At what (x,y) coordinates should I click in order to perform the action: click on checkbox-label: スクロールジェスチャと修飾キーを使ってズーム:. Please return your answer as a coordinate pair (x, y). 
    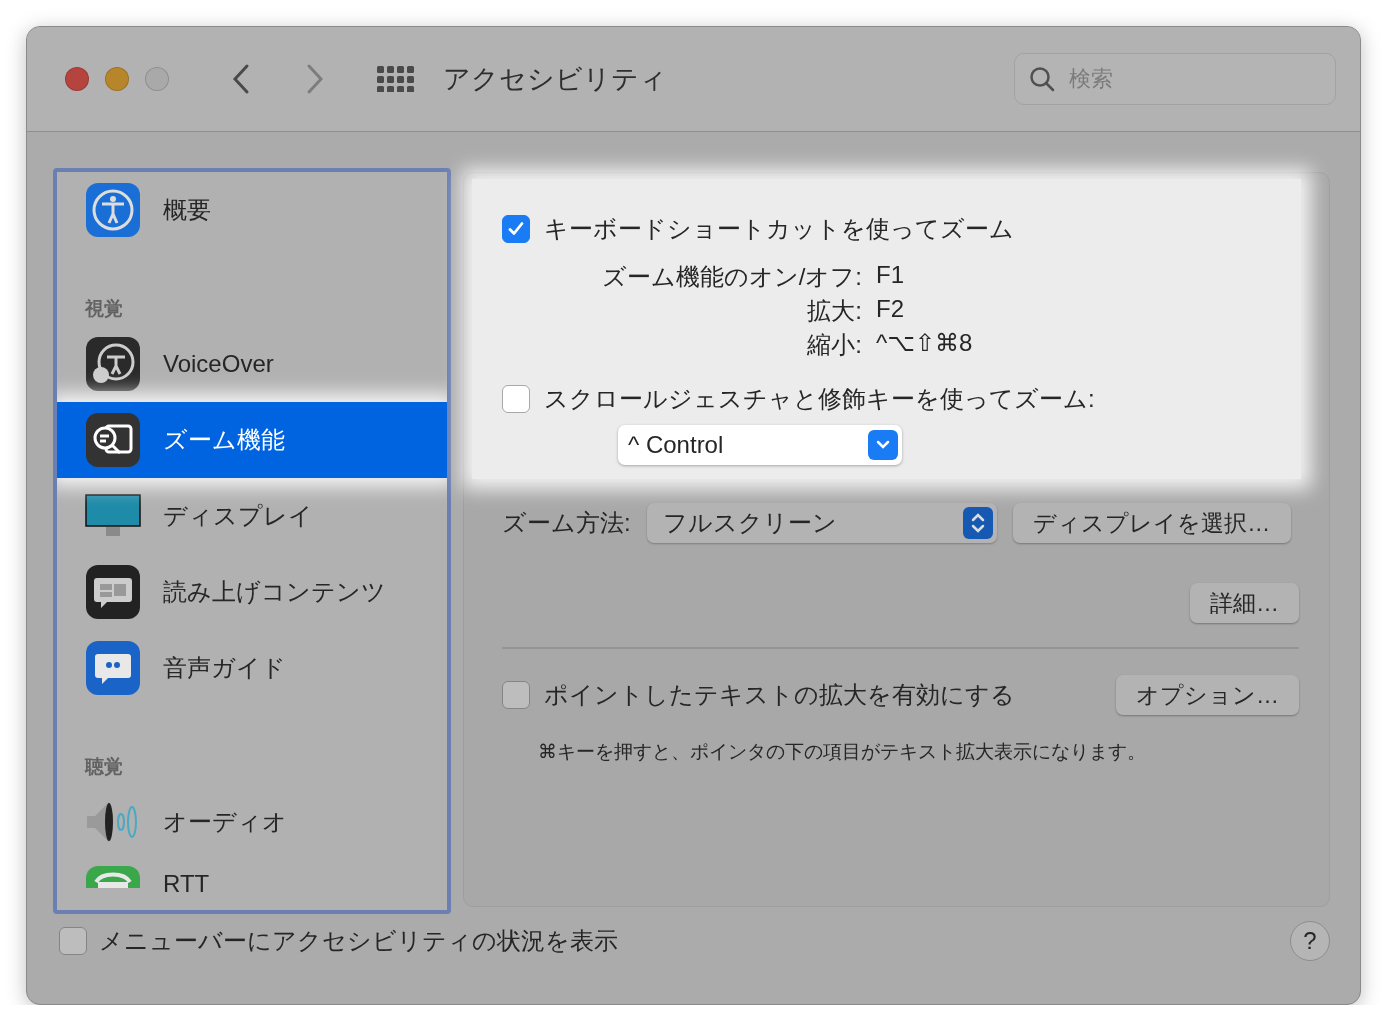
    Looking at the image, I should click on (819, 399).